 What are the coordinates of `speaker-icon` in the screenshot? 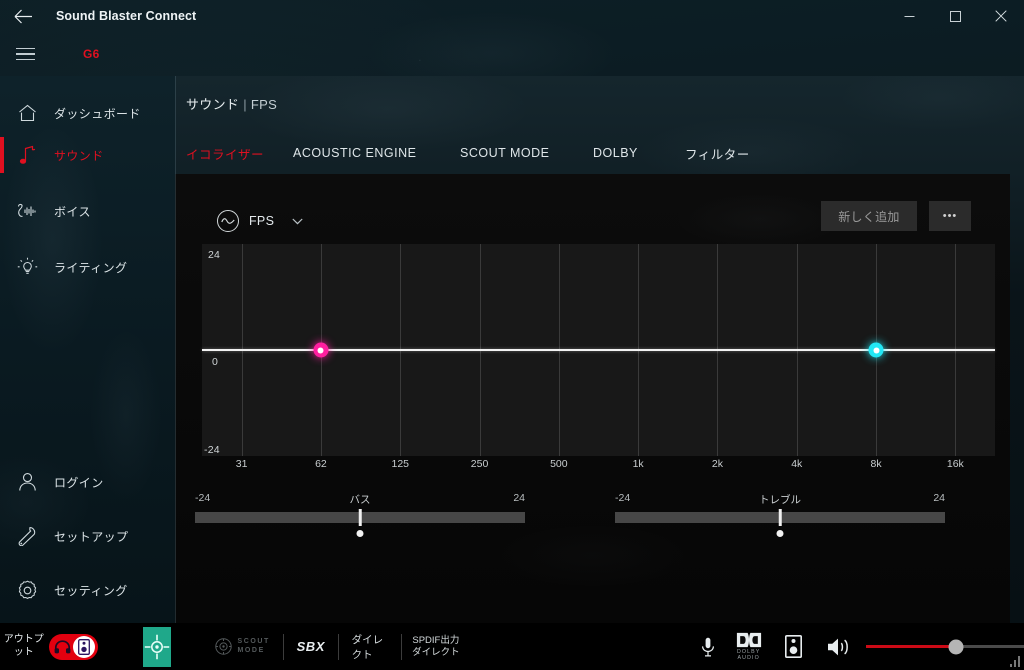 It's located at (84, 646).